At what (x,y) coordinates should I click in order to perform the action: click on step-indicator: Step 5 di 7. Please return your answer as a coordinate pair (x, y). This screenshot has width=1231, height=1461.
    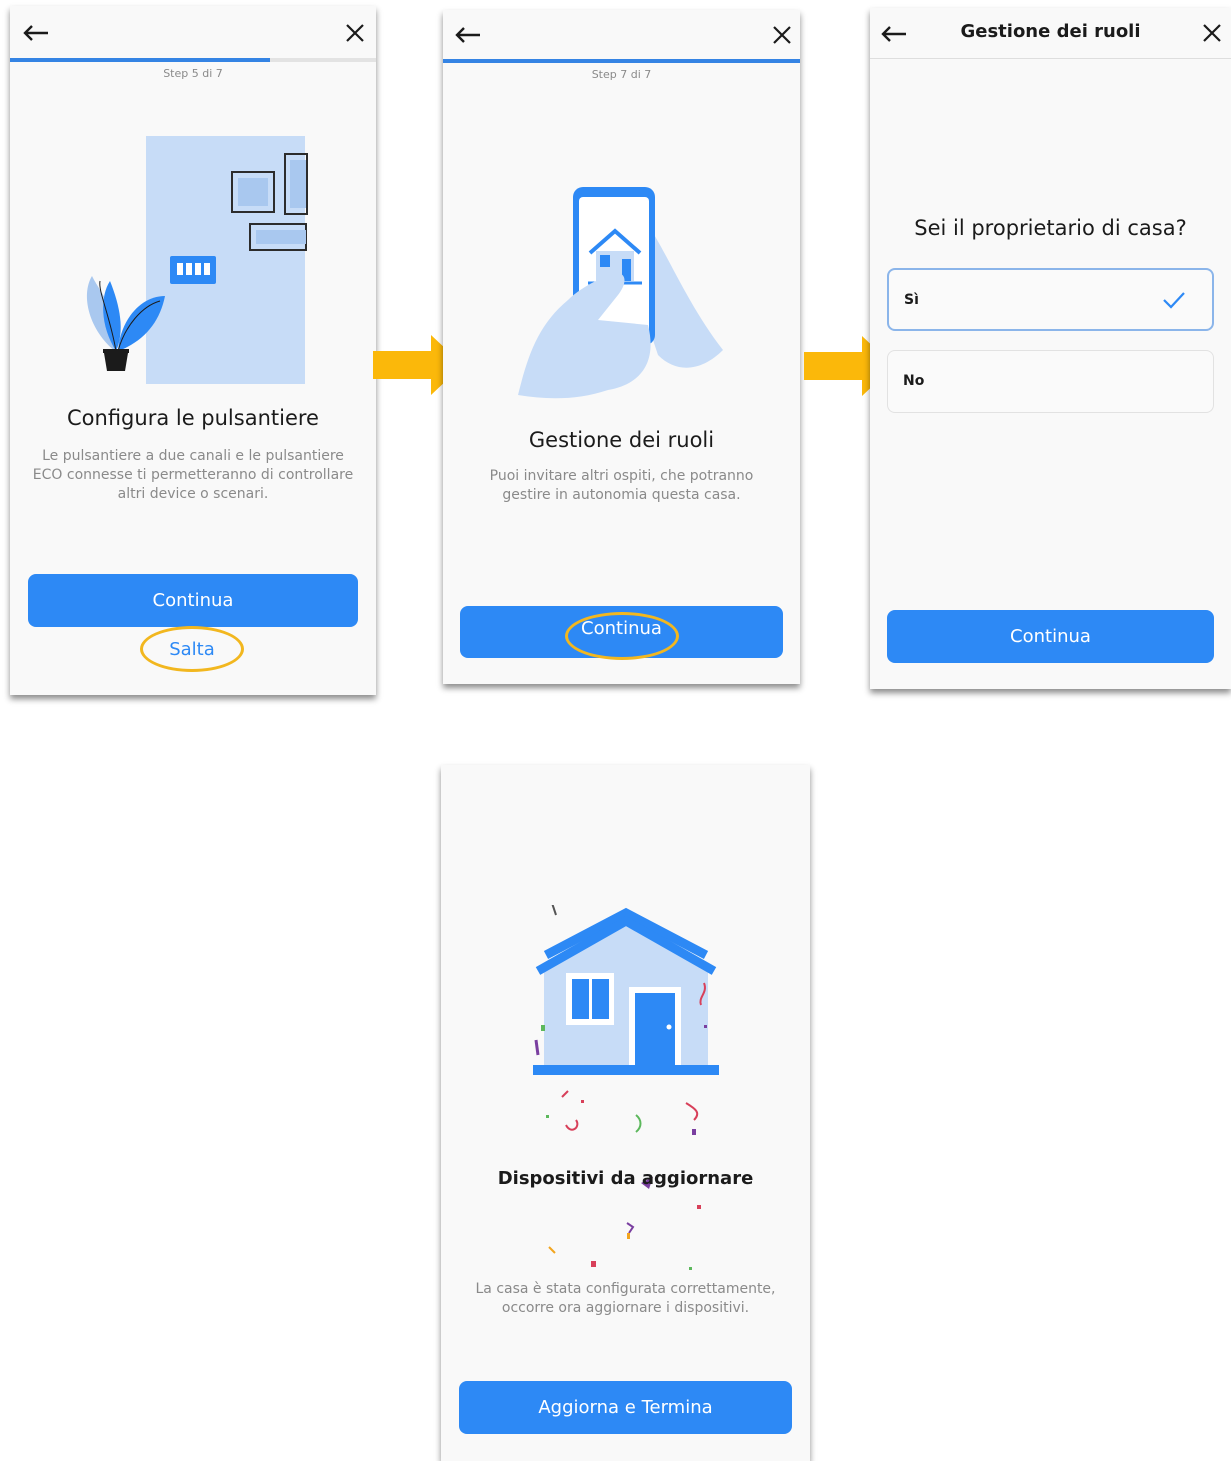
    Looking at the image, I should click on (193, 73).